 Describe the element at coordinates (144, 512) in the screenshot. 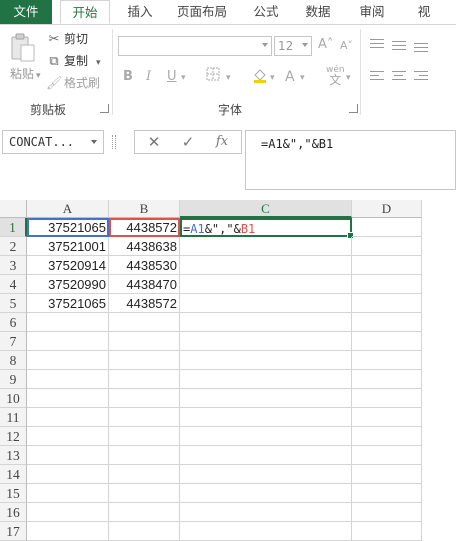

I see `cell-b16` at that location.